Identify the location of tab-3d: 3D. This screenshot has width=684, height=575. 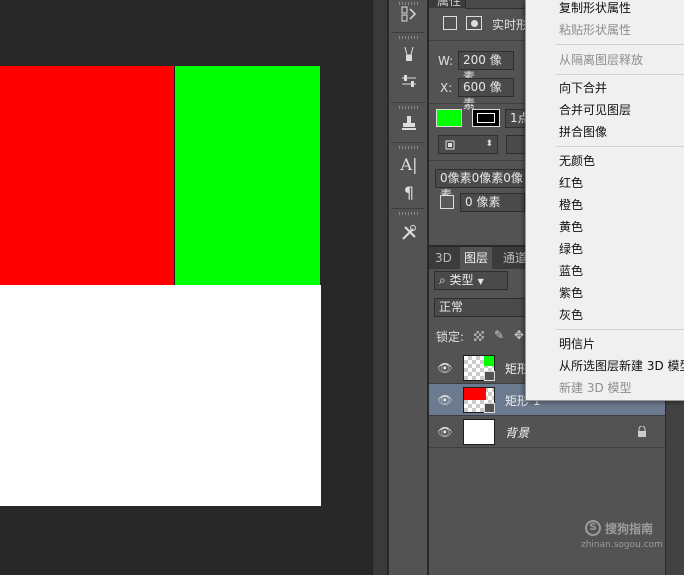
(443, 258).